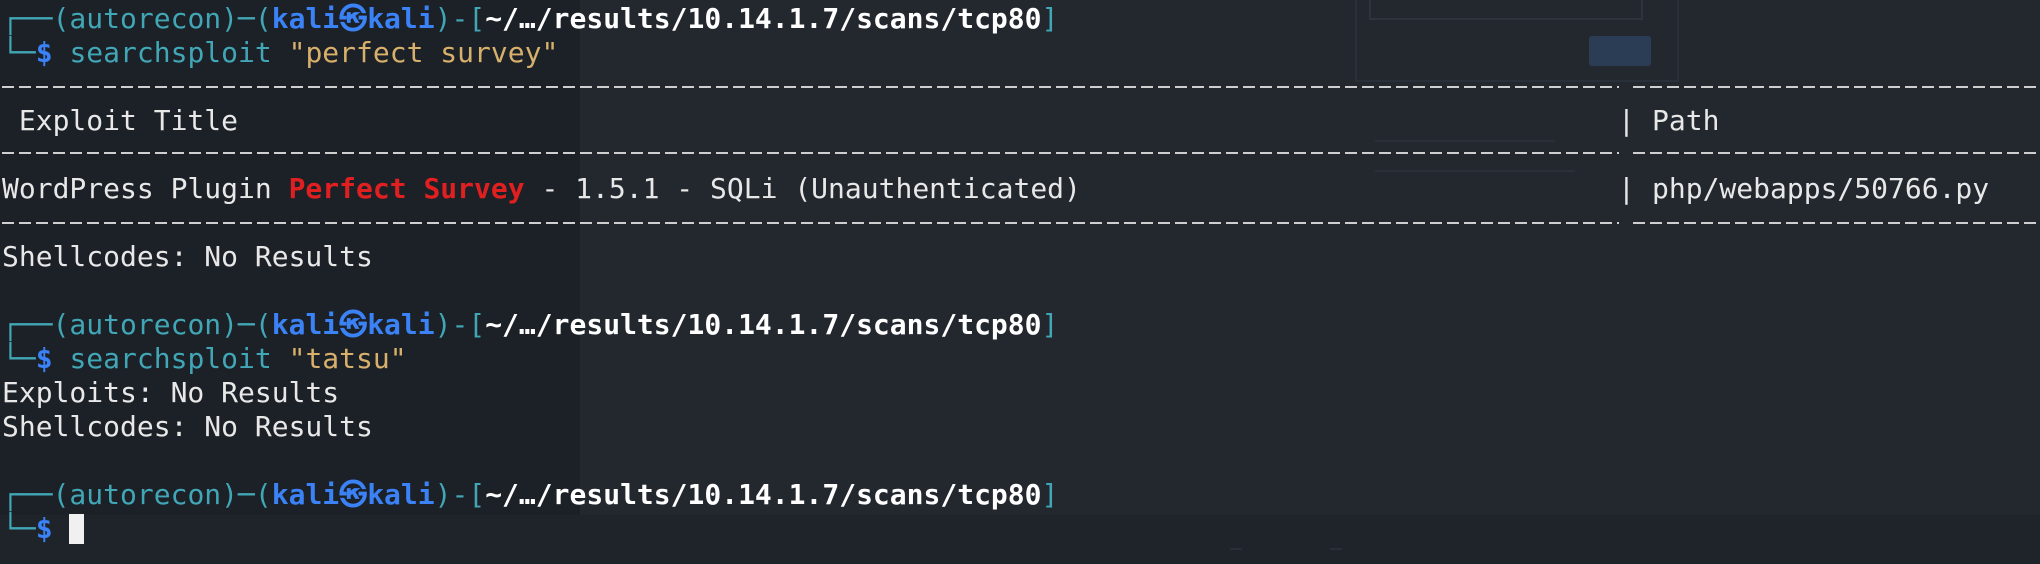 The image size is (2040, 564). Describe the element at coordinates (305, 18) in the screenshot. I see `user-name: kali` at that location.